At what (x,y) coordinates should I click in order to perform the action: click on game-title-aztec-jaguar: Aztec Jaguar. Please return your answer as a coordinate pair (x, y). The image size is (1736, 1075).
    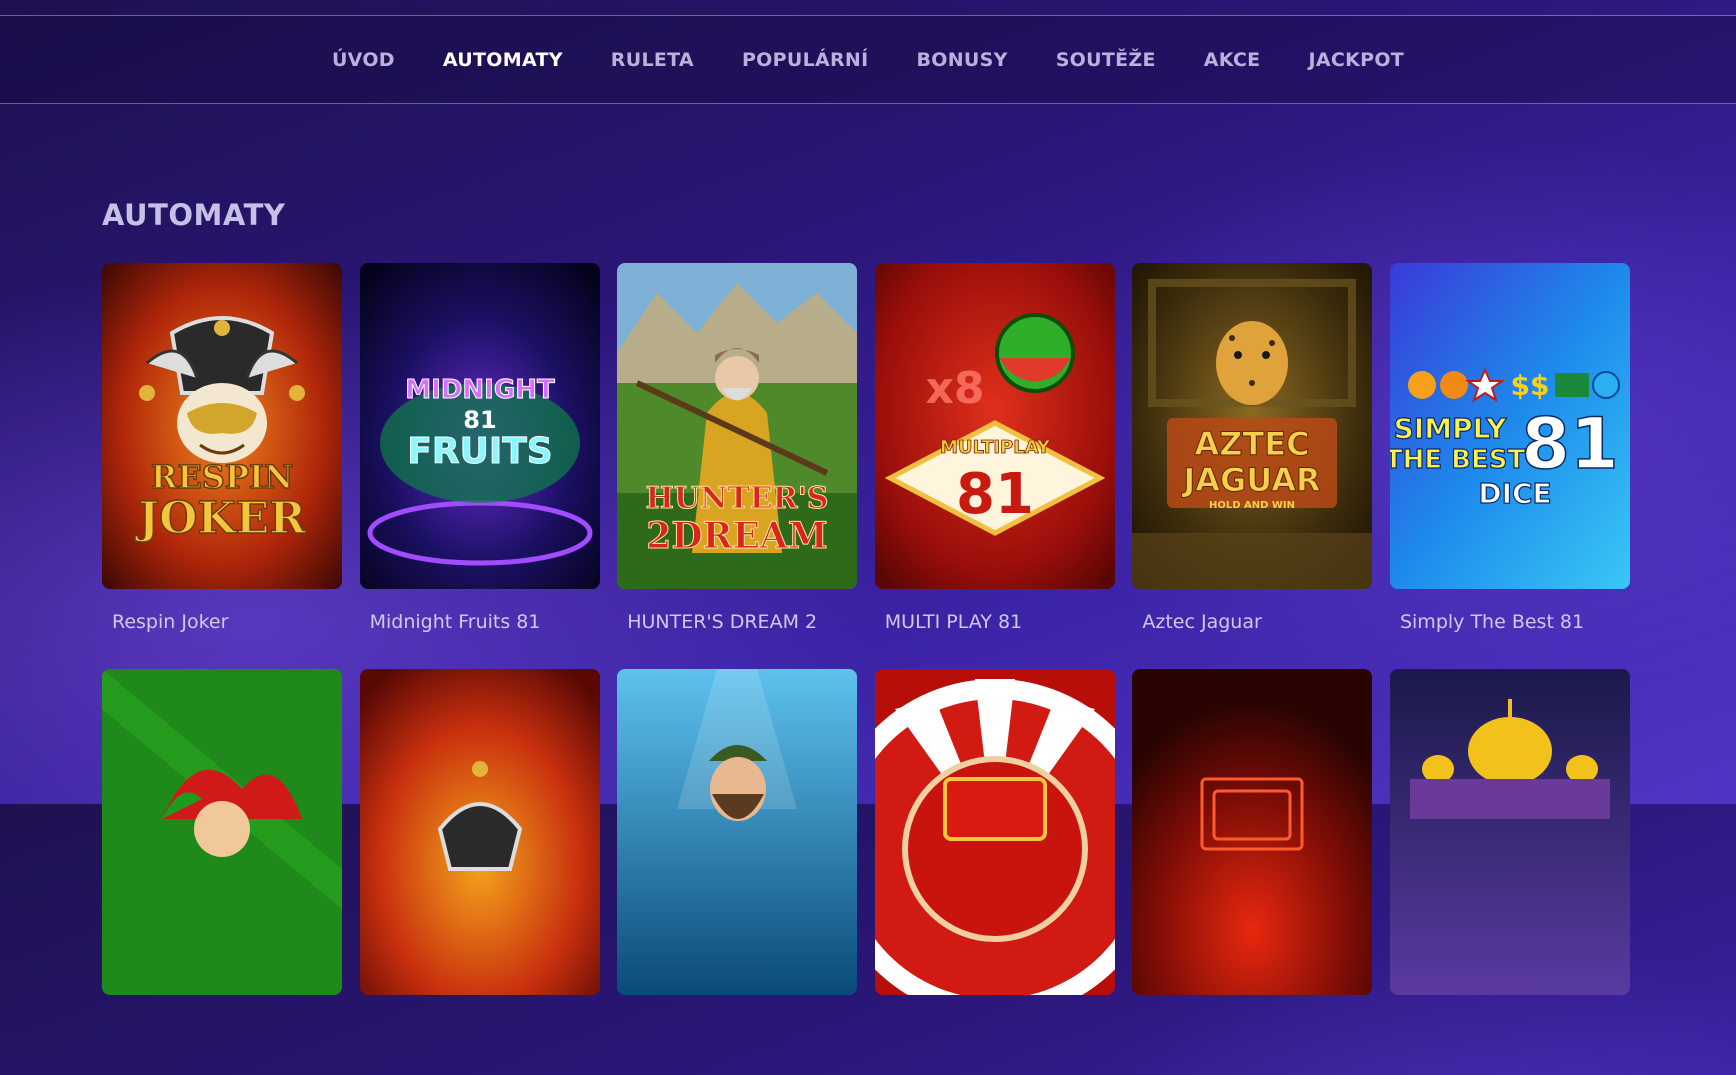
    Looking at the image, I should click on (1252, 622).